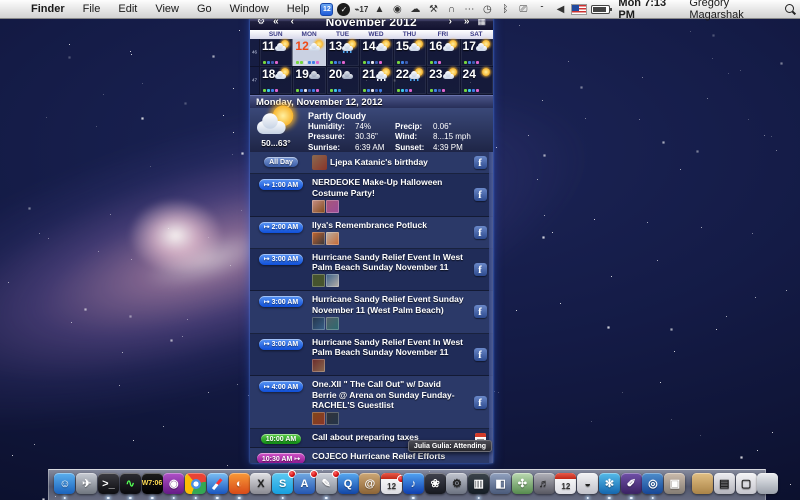  I want to click on backup-icon: ▲, so click(379, 9).